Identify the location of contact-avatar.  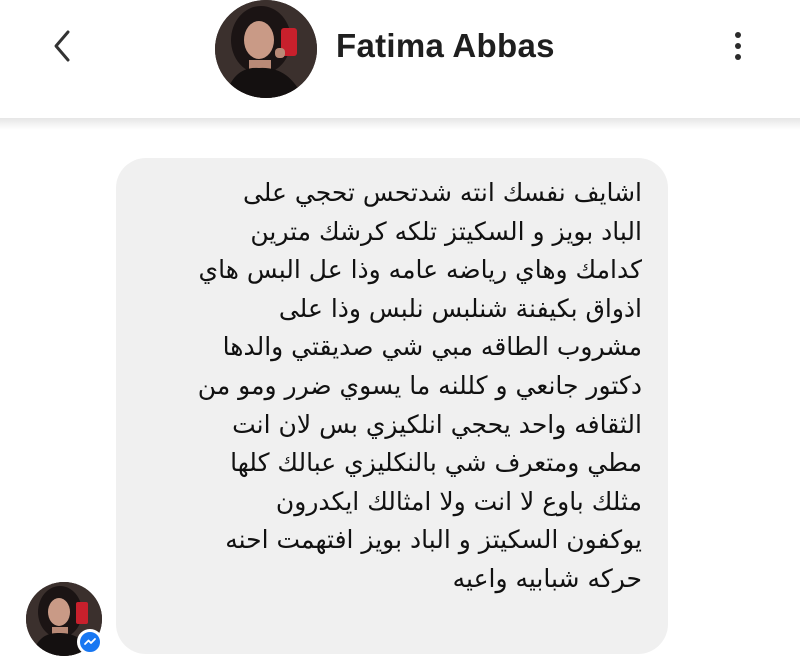
(266, 49).